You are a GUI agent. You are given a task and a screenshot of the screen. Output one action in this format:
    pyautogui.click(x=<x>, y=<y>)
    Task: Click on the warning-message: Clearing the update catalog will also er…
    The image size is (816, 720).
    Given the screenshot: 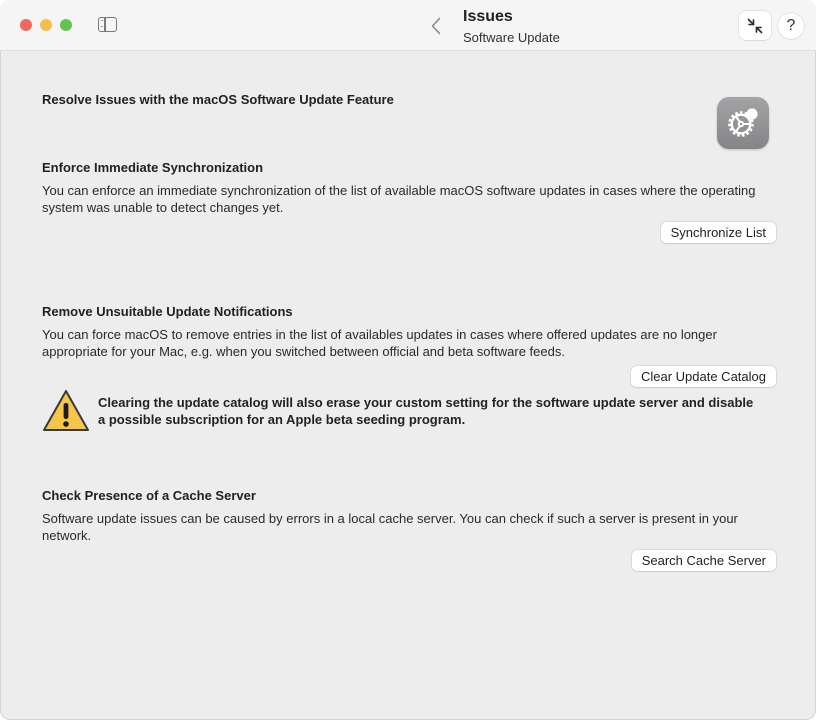 What is the action you would take?
    pyautogui.click(x=426, y=411)
    